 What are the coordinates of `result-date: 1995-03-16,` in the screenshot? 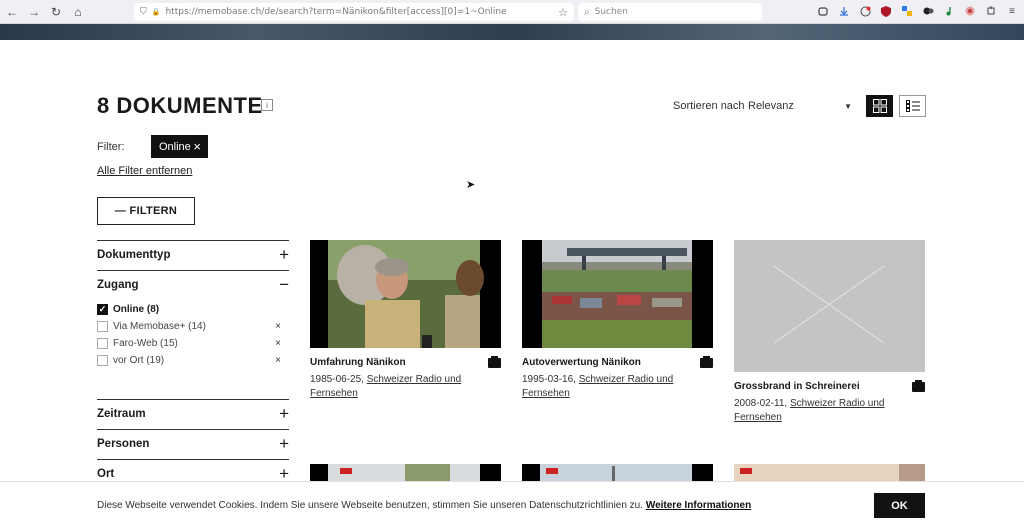 It's located at (549, 379).